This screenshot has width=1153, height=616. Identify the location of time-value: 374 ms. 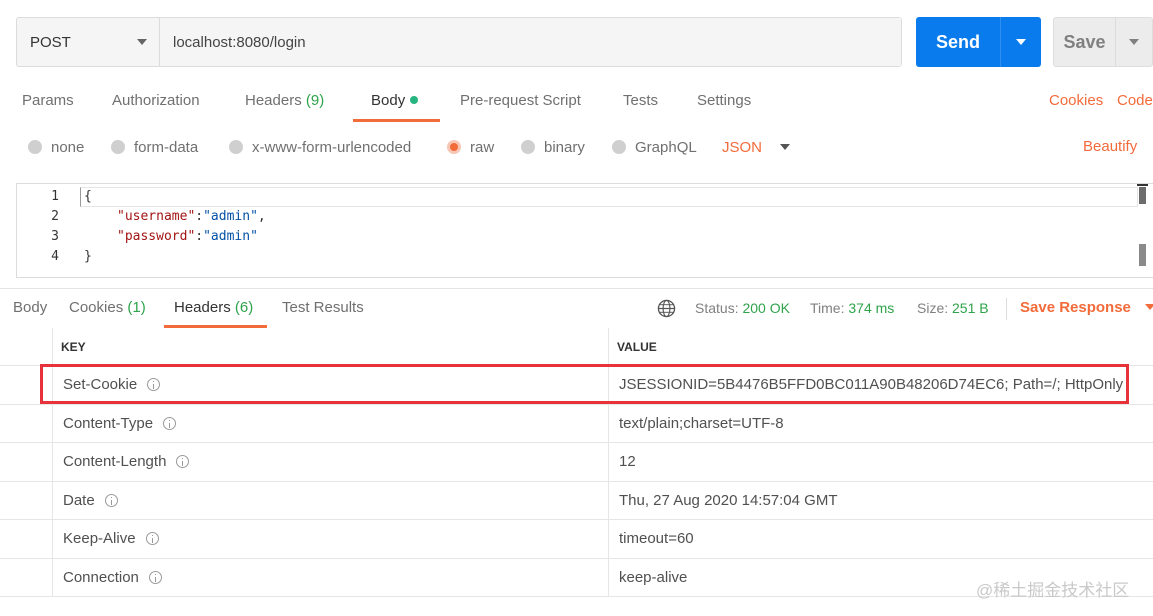
(871, 308).